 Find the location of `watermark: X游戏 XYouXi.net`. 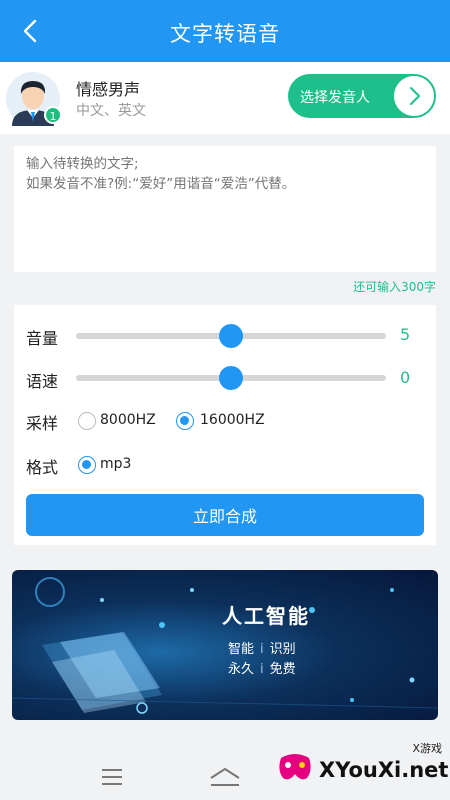

watermark: X游戏 XYouXi.net is located at coordinates (362, 767).